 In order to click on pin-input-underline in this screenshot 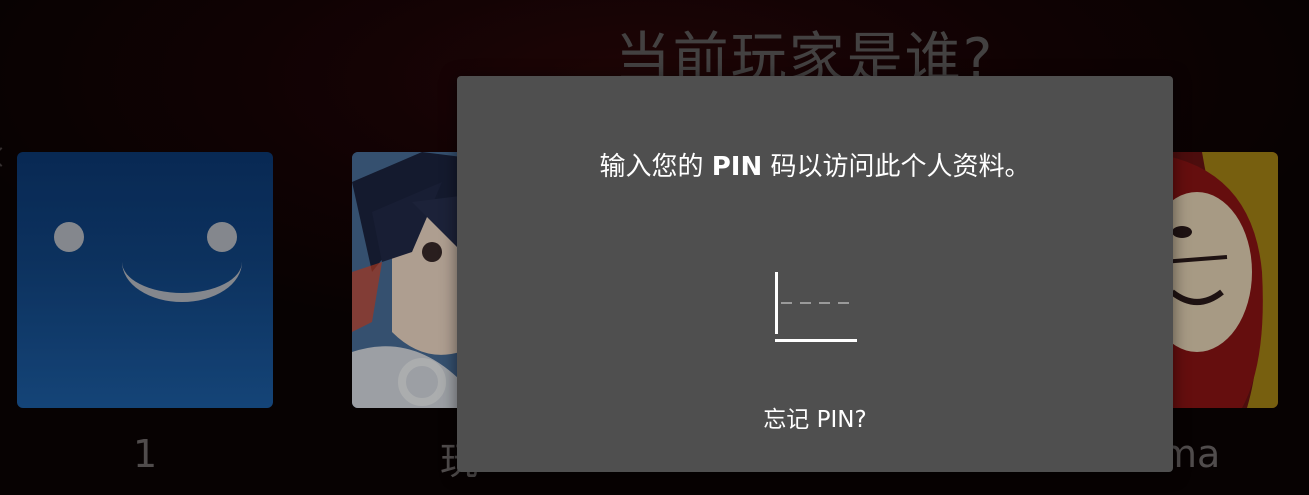, I will do `click(816, 340)`.